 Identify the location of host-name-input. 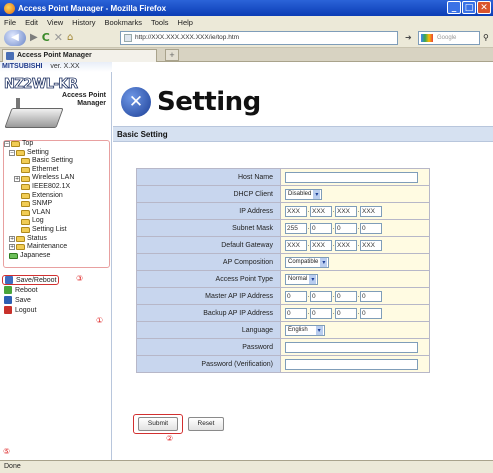
(351, 177).